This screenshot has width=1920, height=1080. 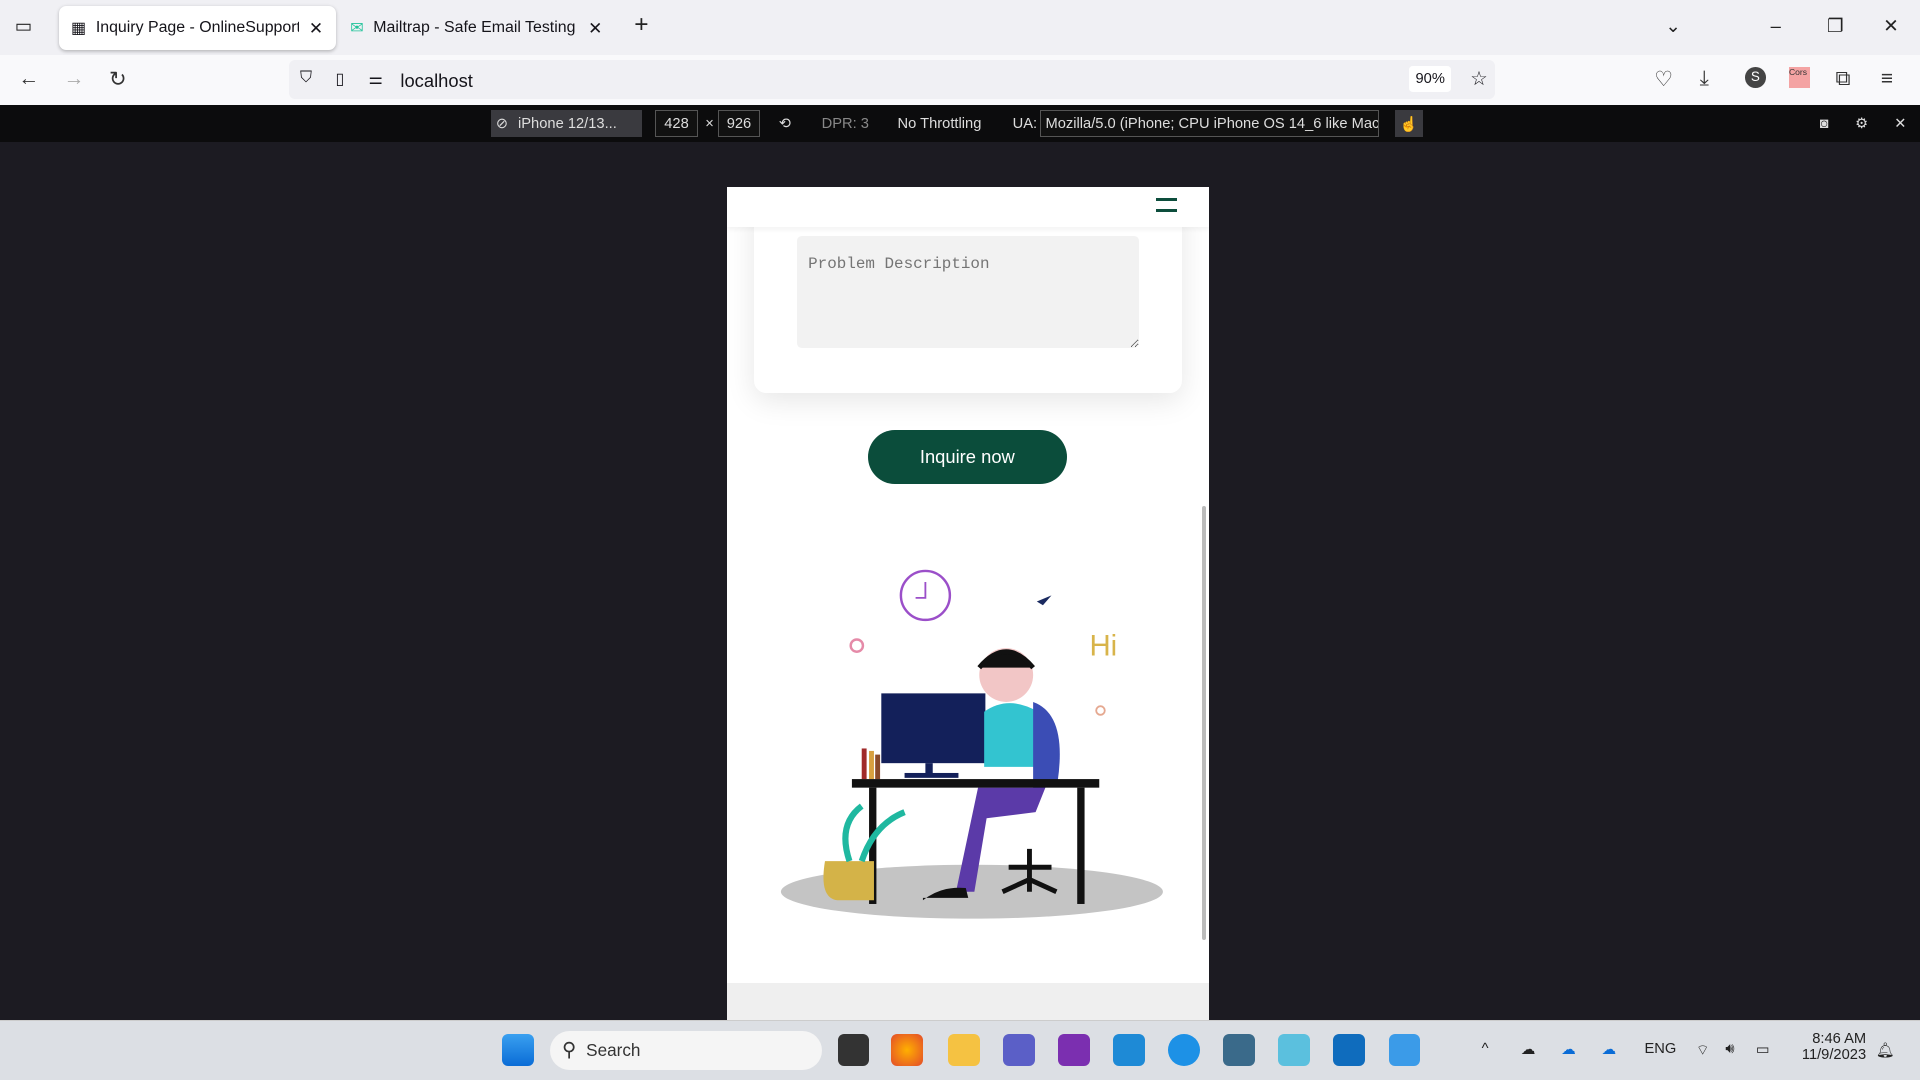 I want to click on tab-mailtrap: ✉ Mailtrap - Safe Email Testing ✕, so click(x=476, y=28).